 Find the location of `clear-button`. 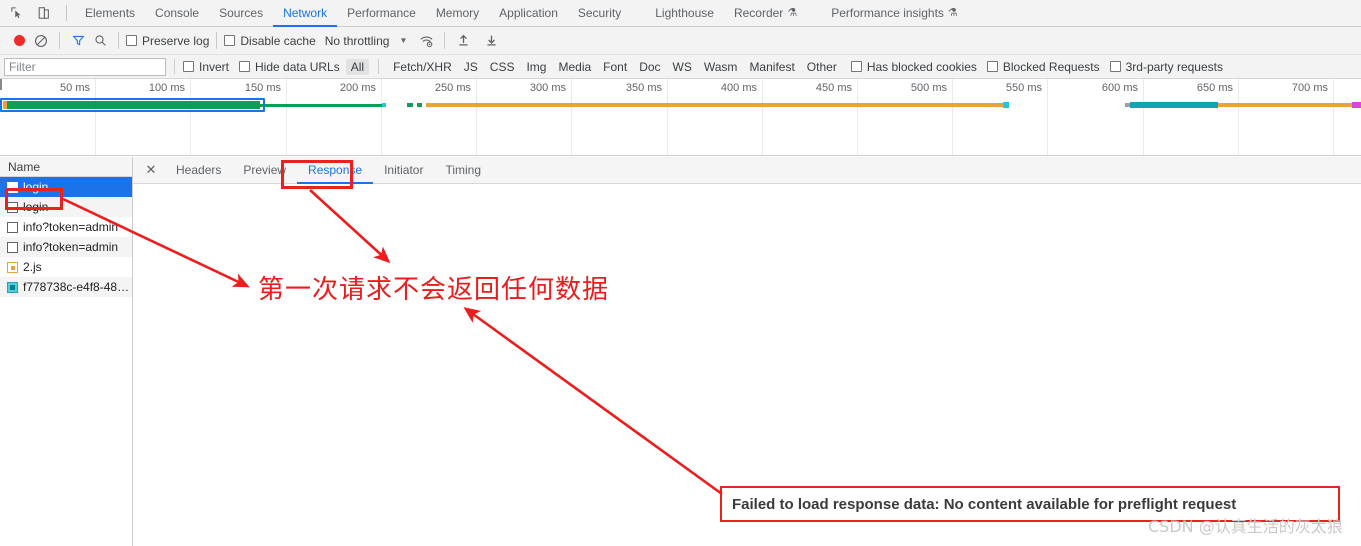

clear-button is located at coordinates (41, 41).